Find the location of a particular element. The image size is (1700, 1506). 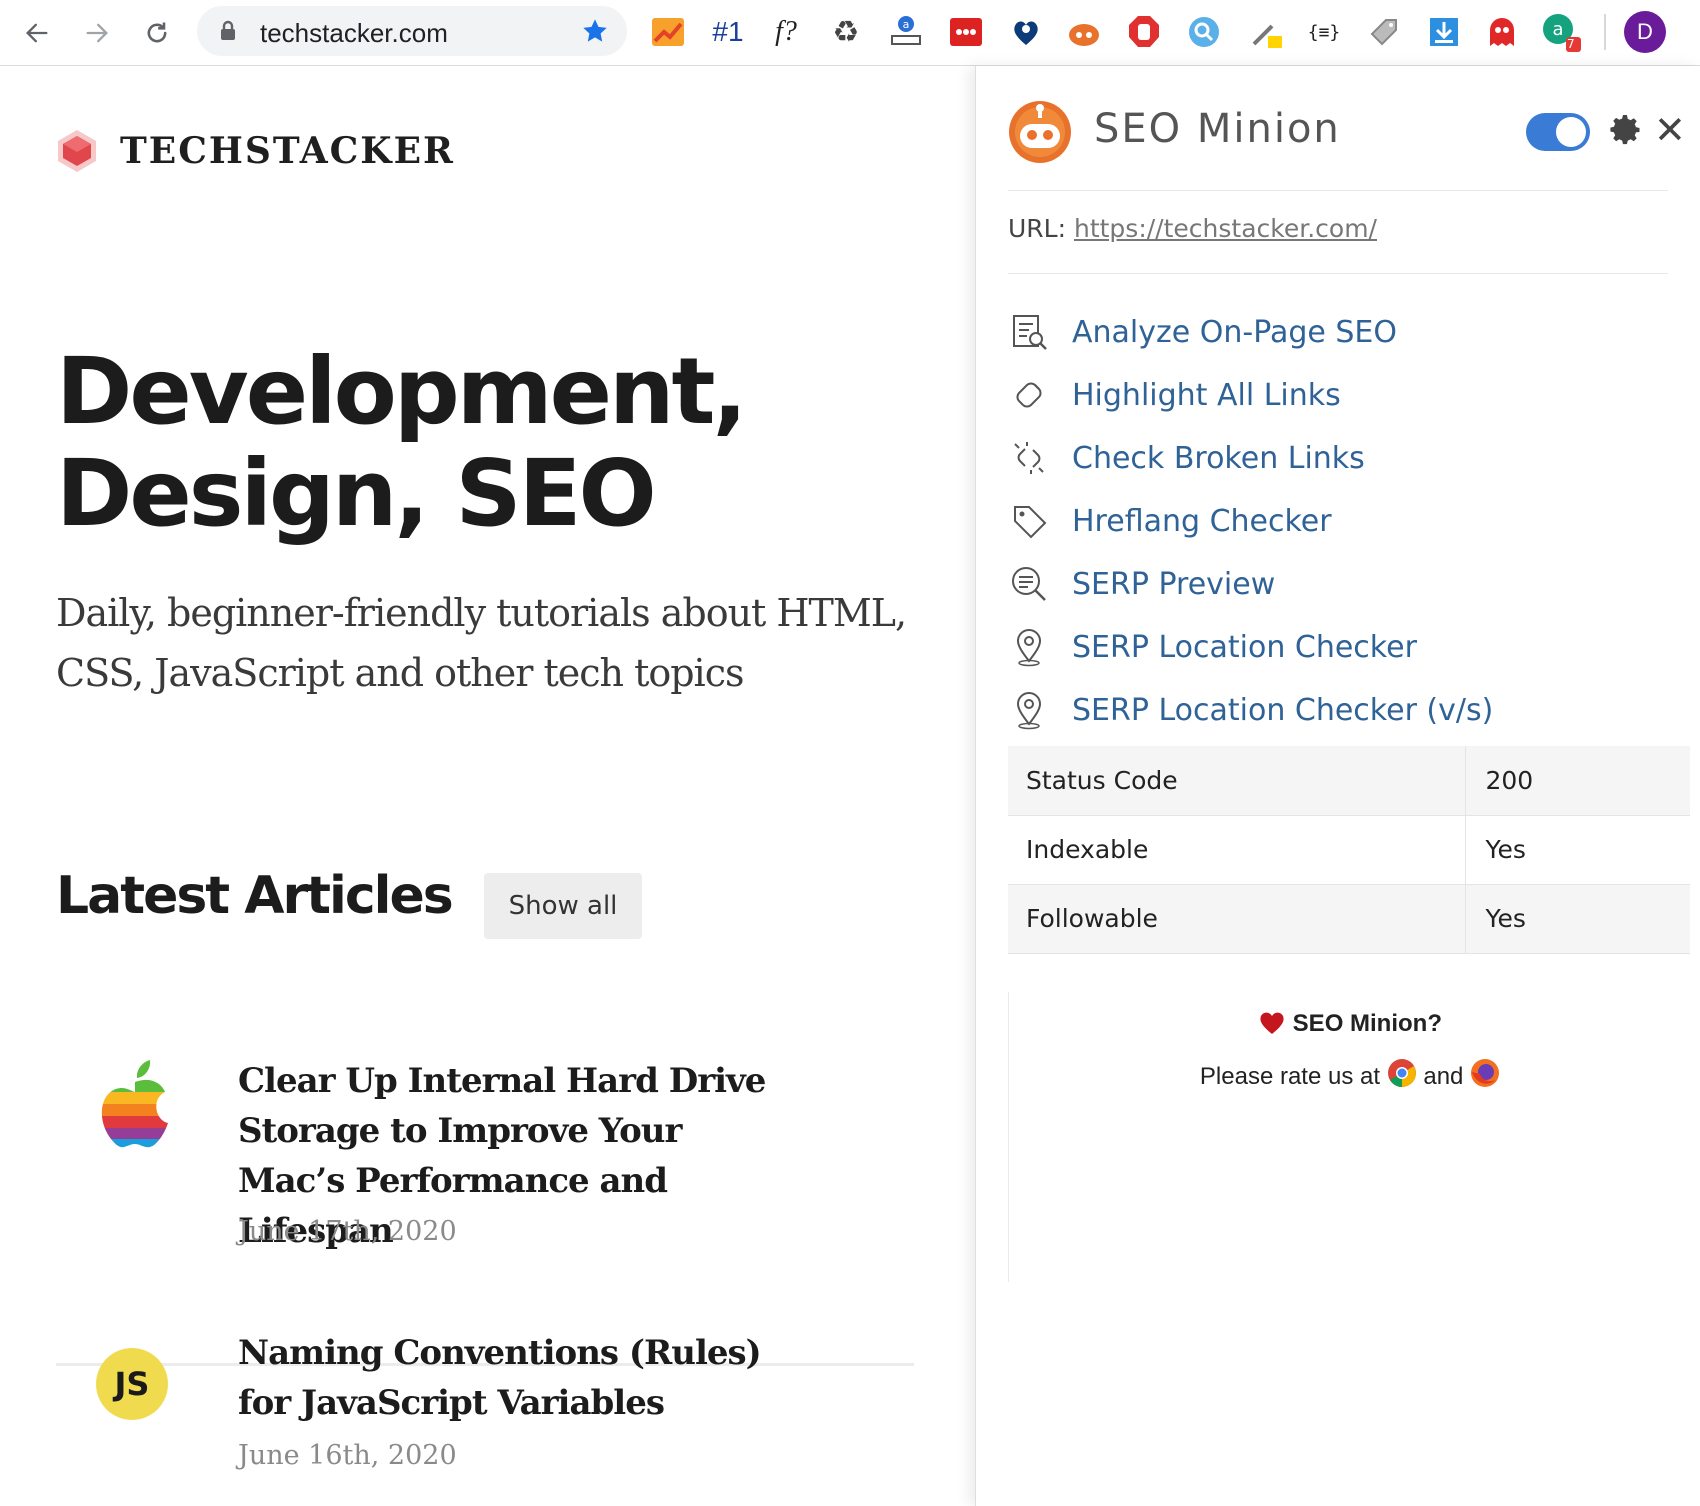

close-icon: ✕ is located at coordinates (1670, 130).